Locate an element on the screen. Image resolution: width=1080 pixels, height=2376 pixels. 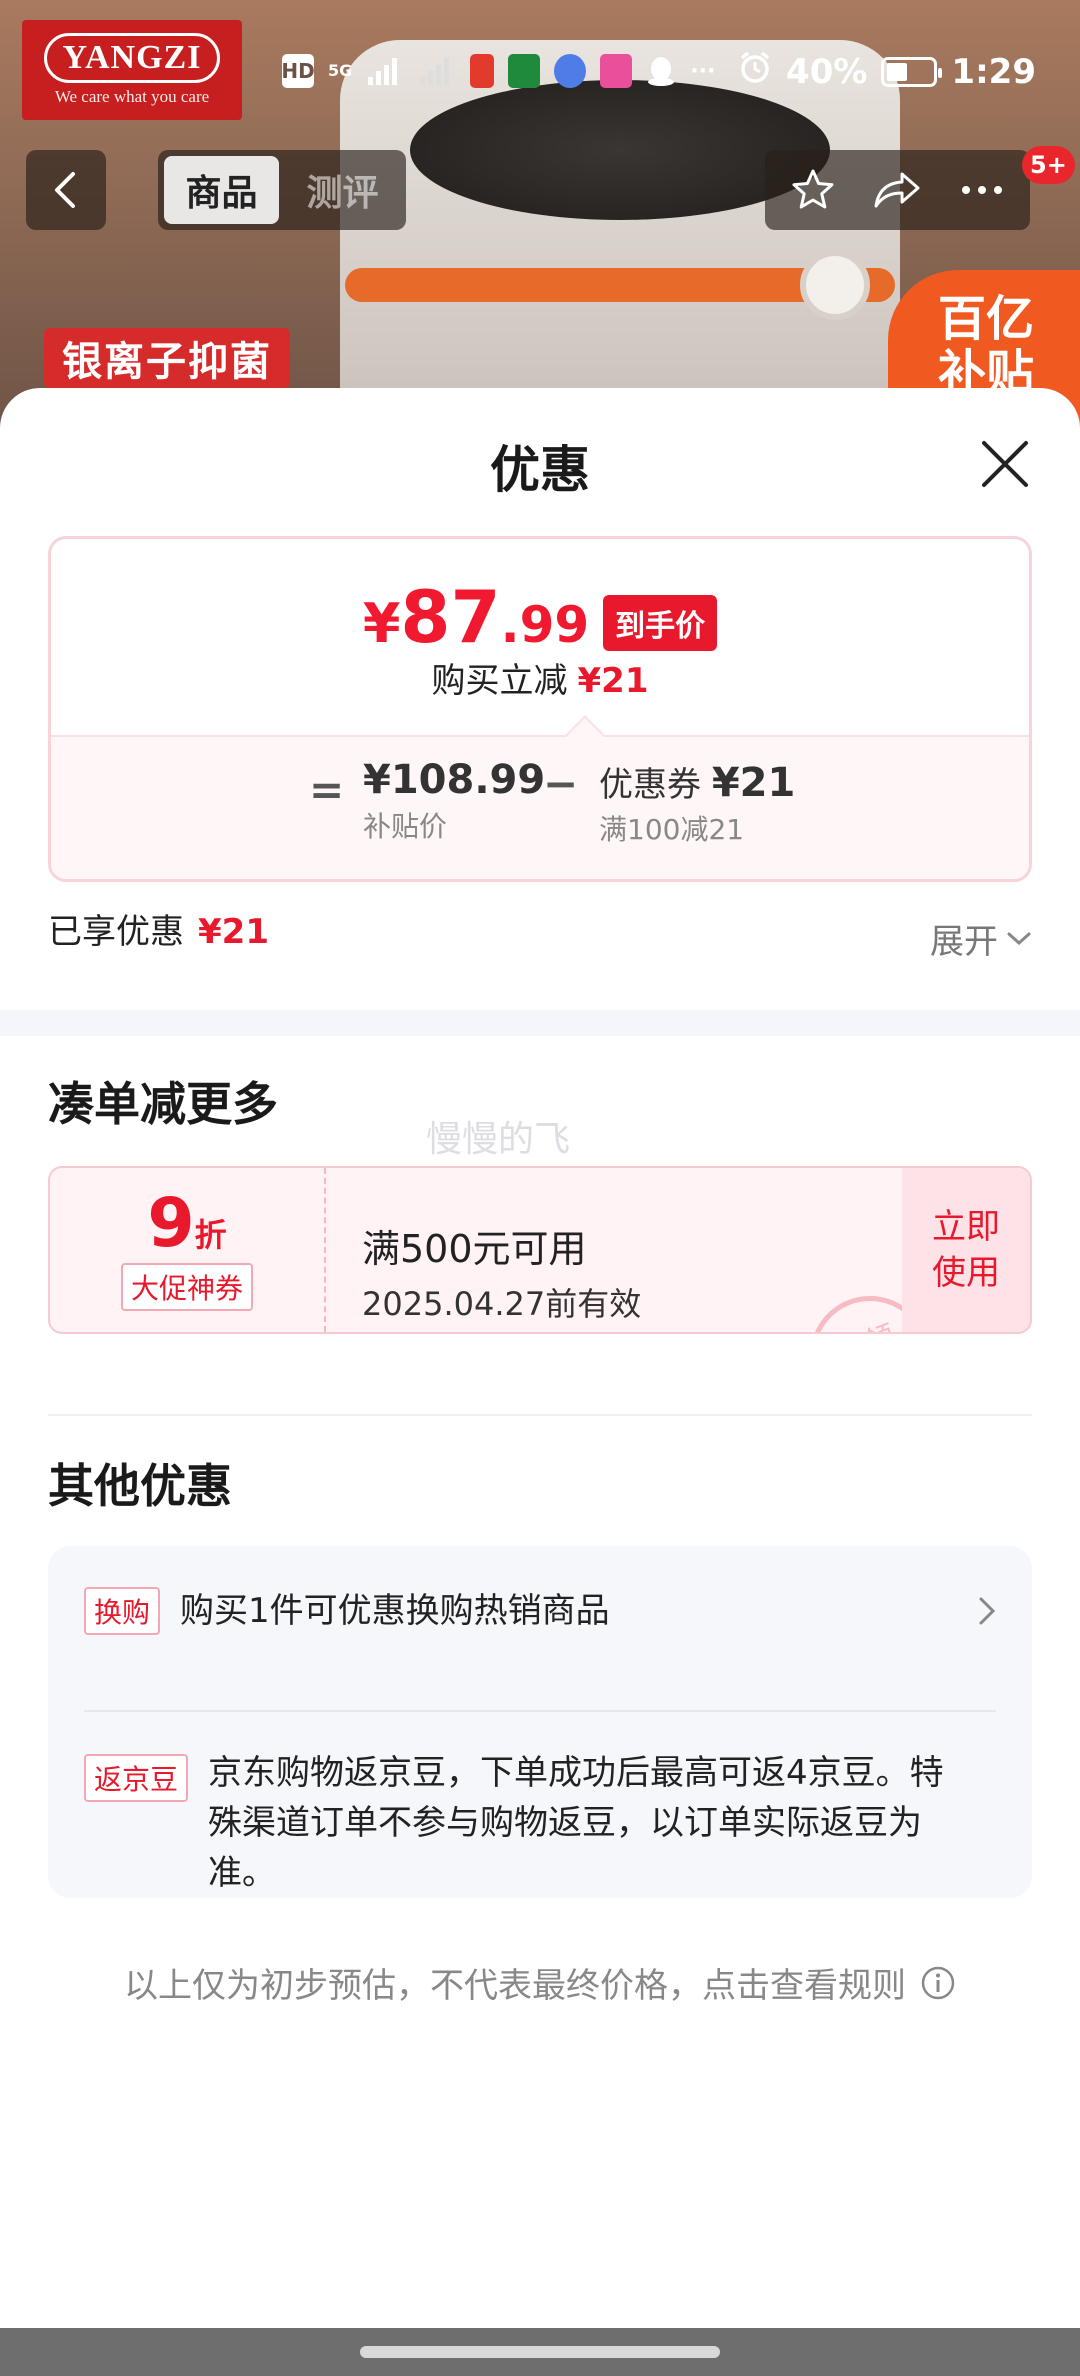
subsidy-tag-text: 百亿补贴 is located at coordinates (986, 346).